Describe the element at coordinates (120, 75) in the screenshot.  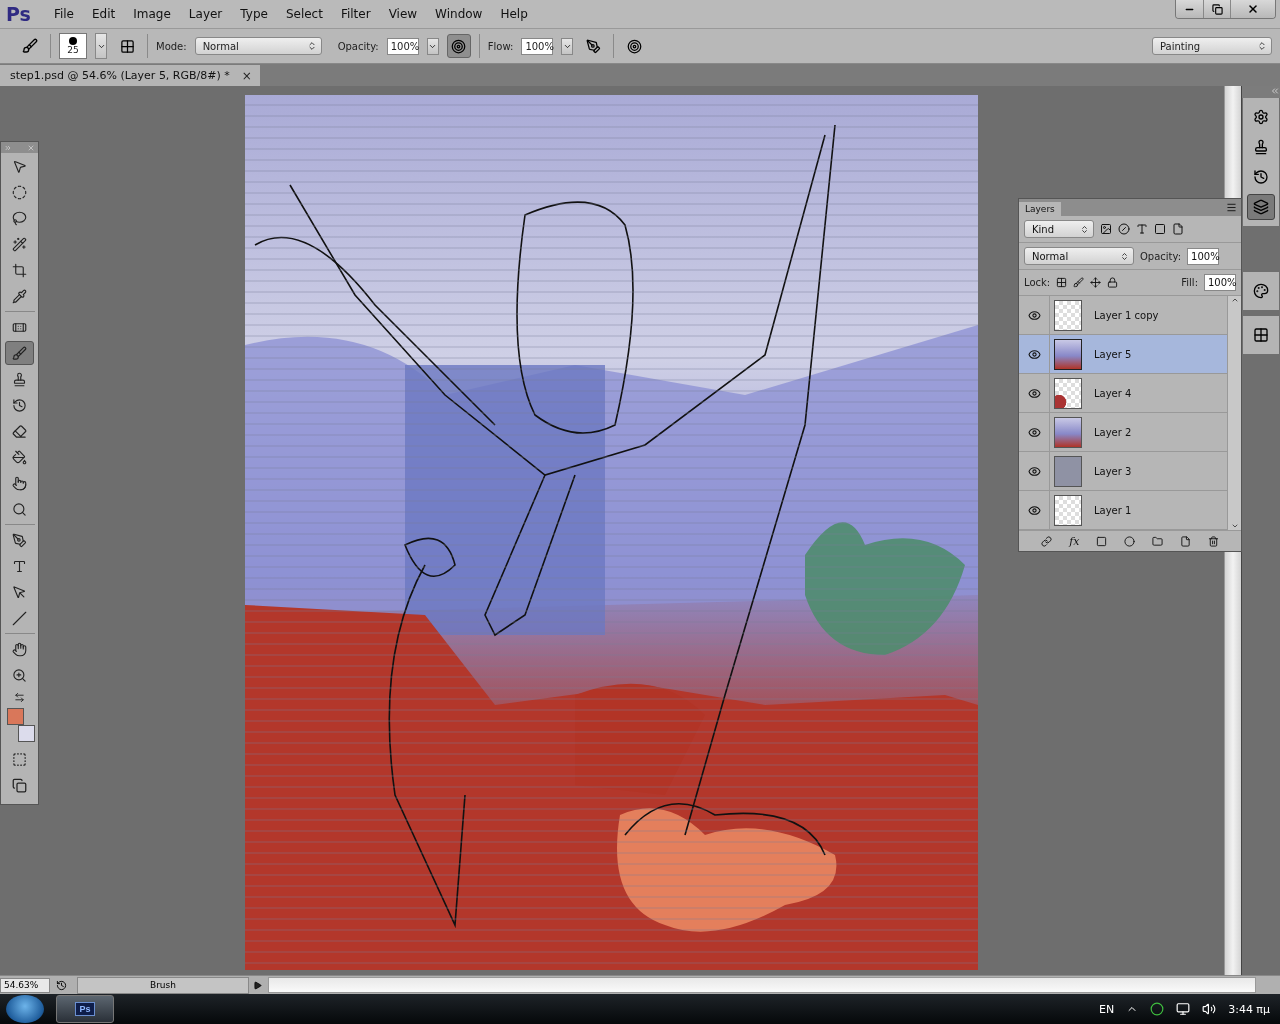
I see `document-title: step1.psd @ 54.6% (Layer 5, RGB/8#) *` at that location.